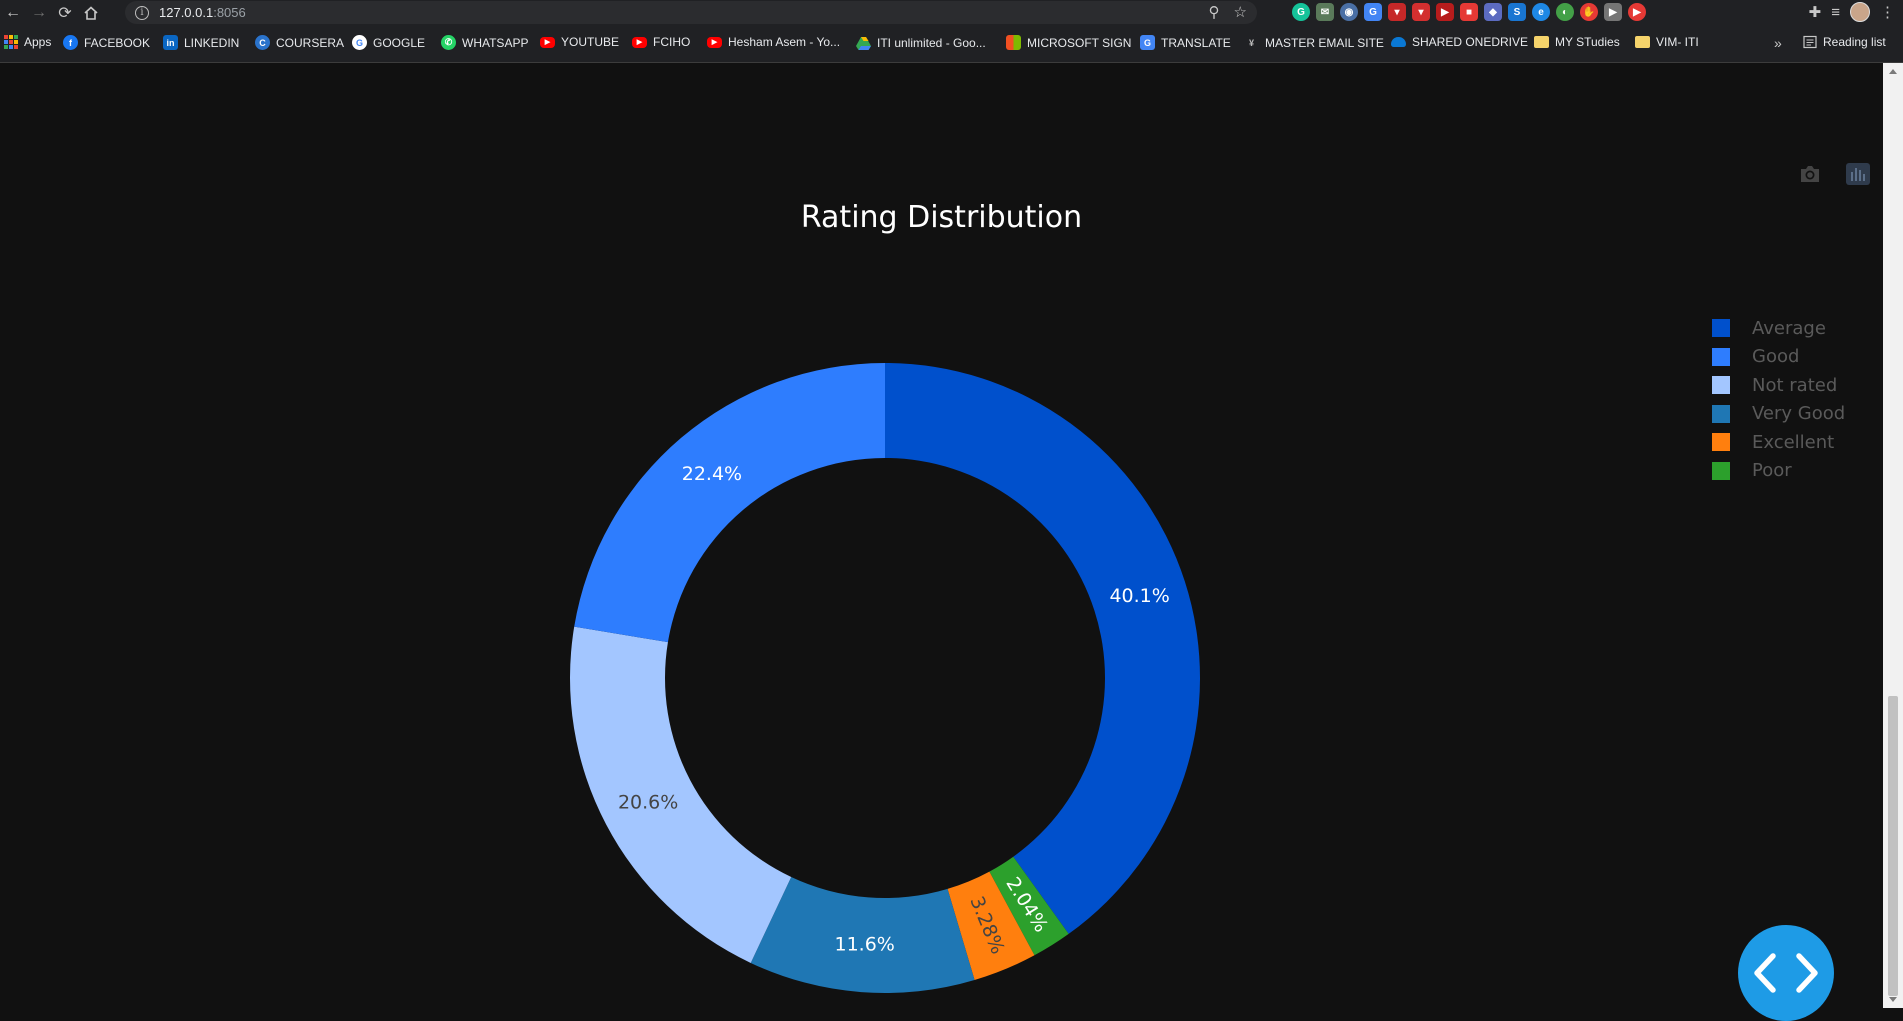 Image resolution: width=1903 pixels, height=1021 pixels. What do you see at coordinates (388, 42) in the screenshot?
I see `bookmark-item: G GOOGLE` at bounding box center [388, 42].